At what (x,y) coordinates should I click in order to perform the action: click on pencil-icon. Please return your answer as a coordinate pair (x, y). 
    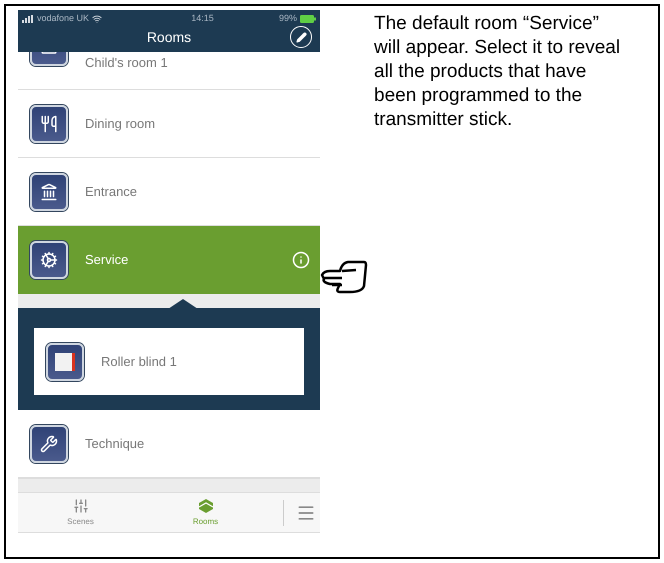
    Looking at the image, I should click on (301, 37).